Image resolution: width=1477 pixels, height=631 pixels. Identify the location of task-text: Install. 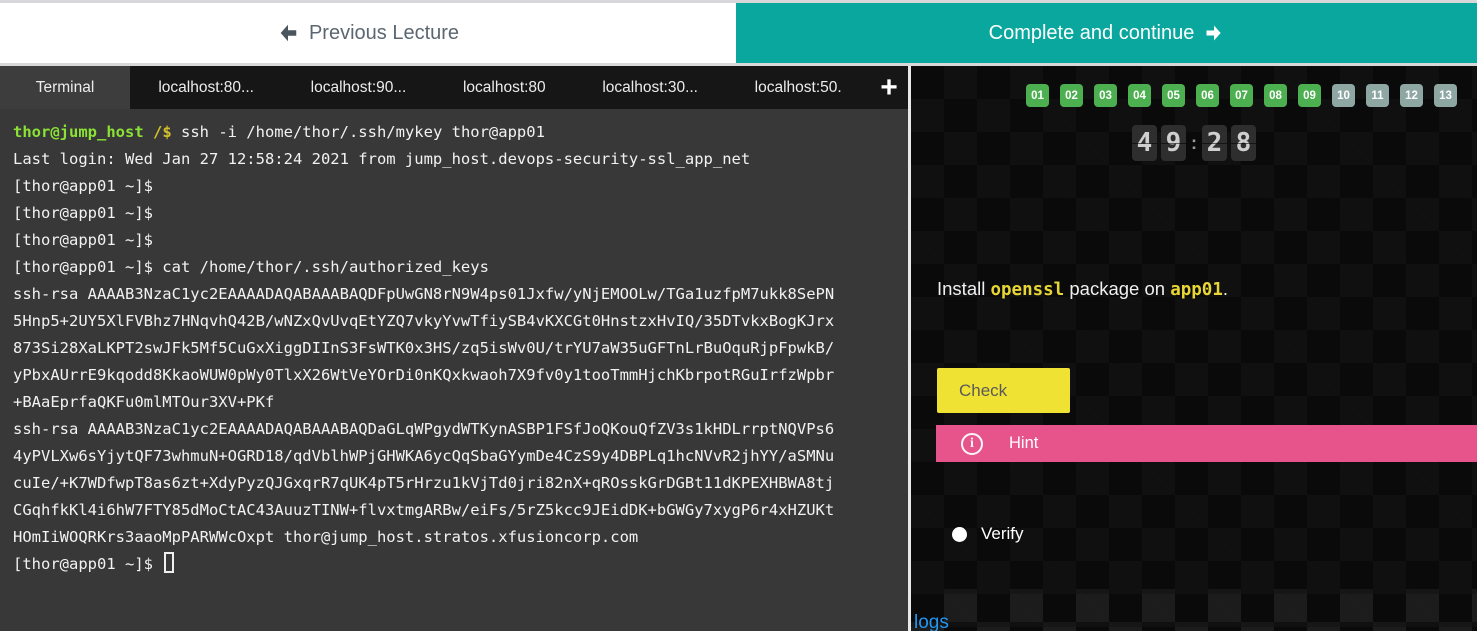
(964, 288).